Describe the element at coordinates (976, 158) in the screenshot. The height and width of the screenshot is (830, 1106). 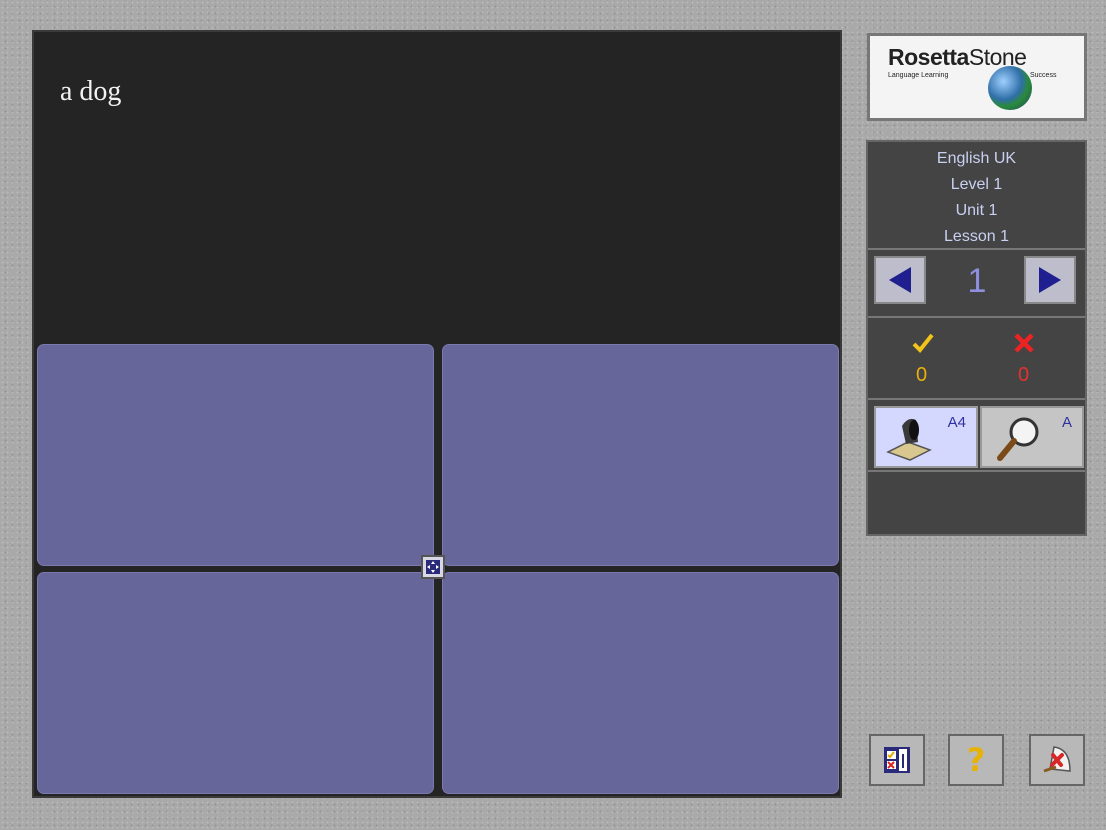
I see `language-label: English UK` at that location.